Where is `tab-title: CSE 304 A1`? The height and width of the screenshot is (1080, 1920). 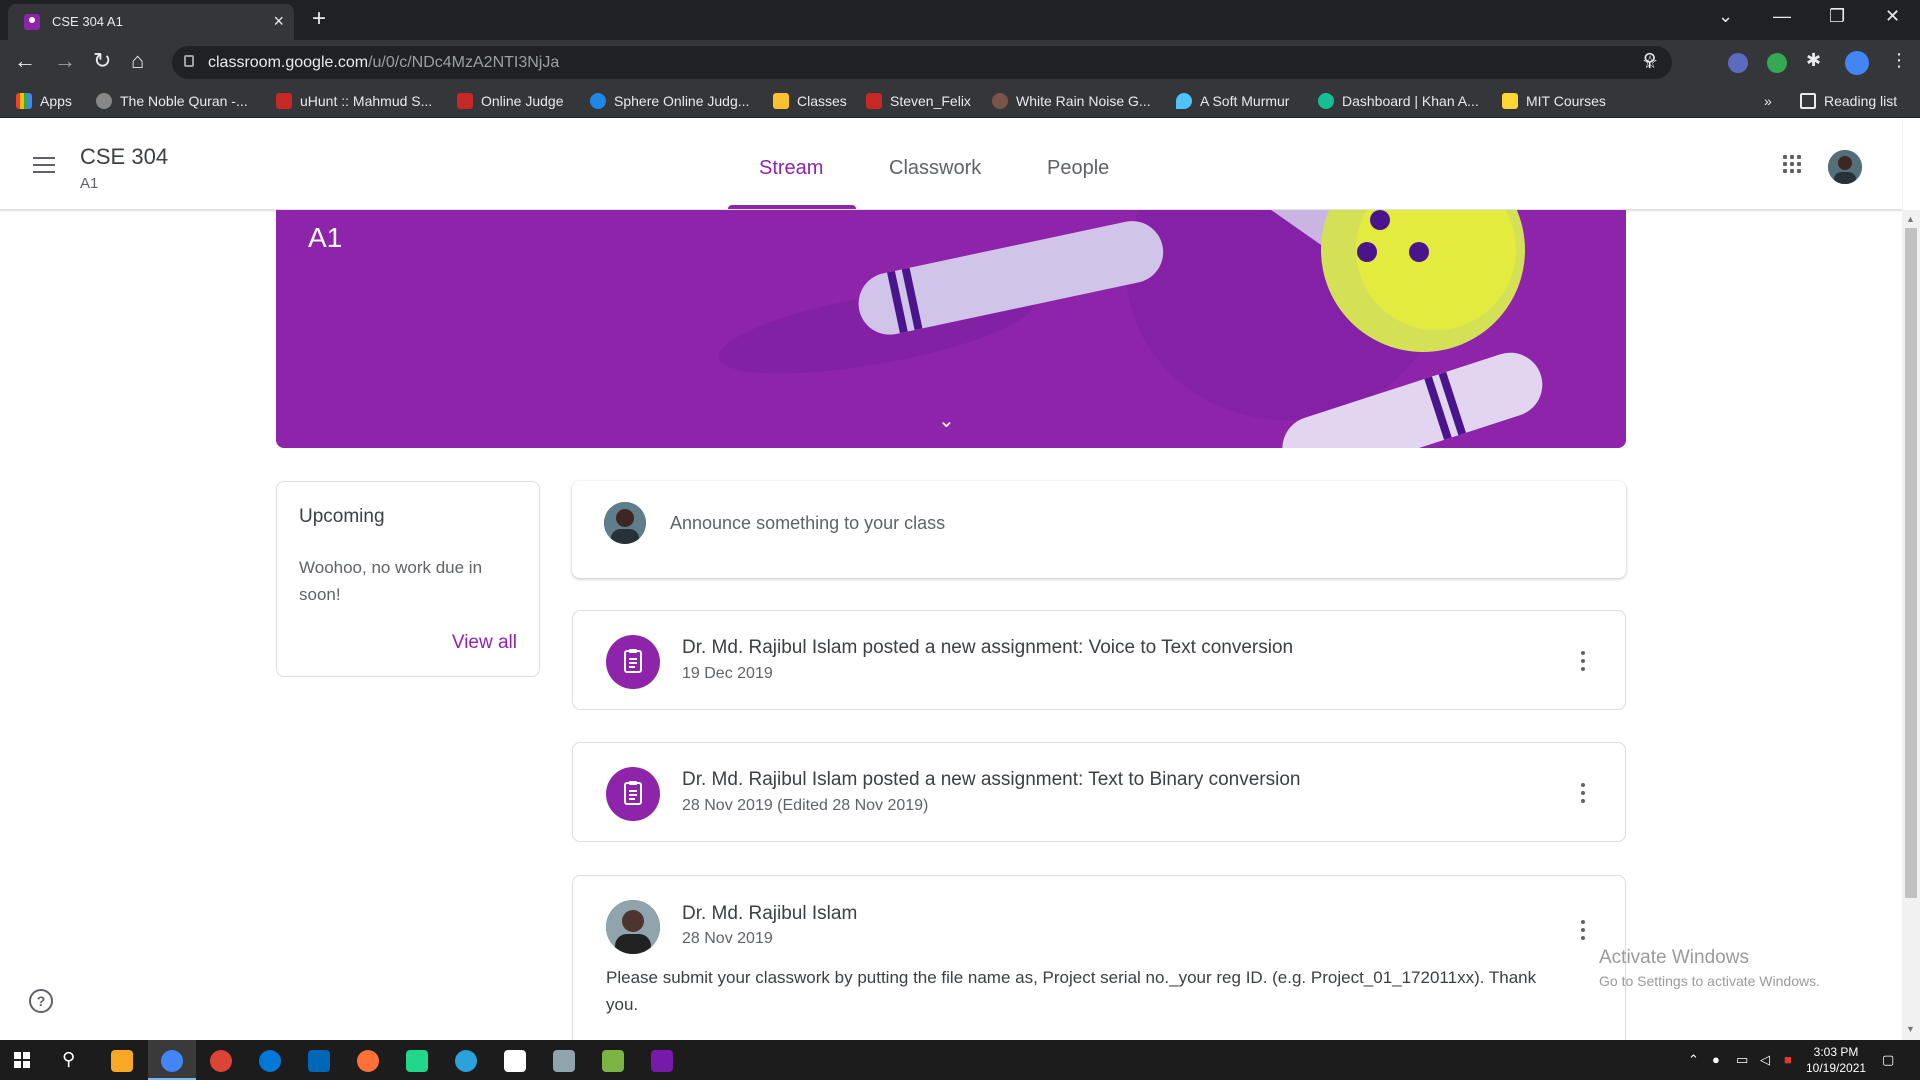 tab-title: CSE 304 A1 is located at coordinates (87, 21).